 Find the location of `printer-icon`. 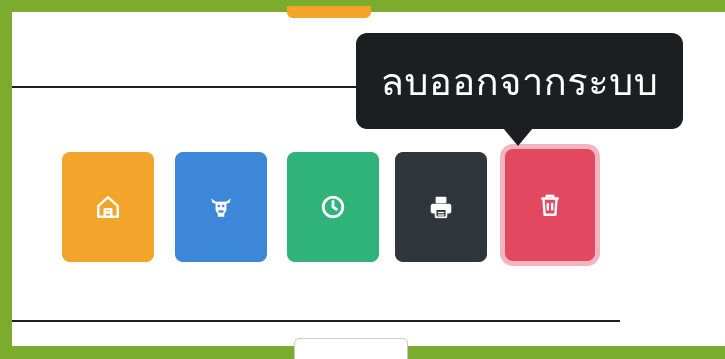

printer-icon is located at coordinates (441, 207).